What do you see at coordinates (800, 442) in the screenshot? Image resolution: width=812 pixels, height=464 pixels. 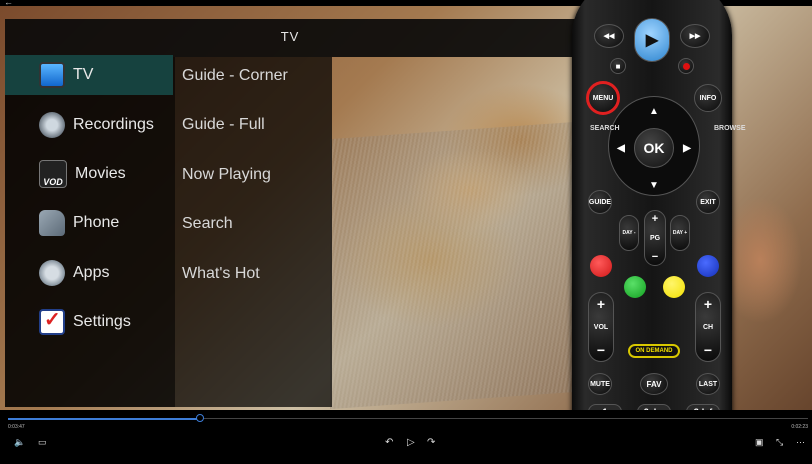 I see `more-options-icon: ⋯` at bounding box center [800, 442].